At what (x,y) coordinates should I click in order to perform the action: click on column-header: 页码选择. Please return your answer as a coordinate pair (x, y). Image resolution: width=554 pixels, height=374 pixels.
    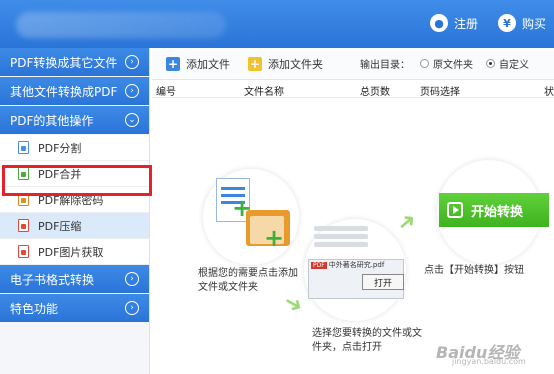
    Looking at the image, I should click on (440, 90).